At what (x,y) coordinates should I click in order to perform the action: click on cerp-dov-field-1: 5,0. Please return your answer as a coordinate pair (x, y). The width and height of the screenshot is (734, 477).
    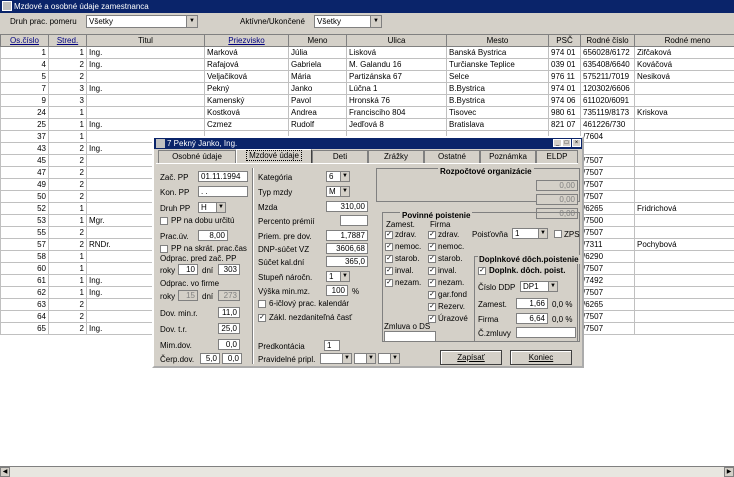
    Looking at the image, I should click on (210, 358).